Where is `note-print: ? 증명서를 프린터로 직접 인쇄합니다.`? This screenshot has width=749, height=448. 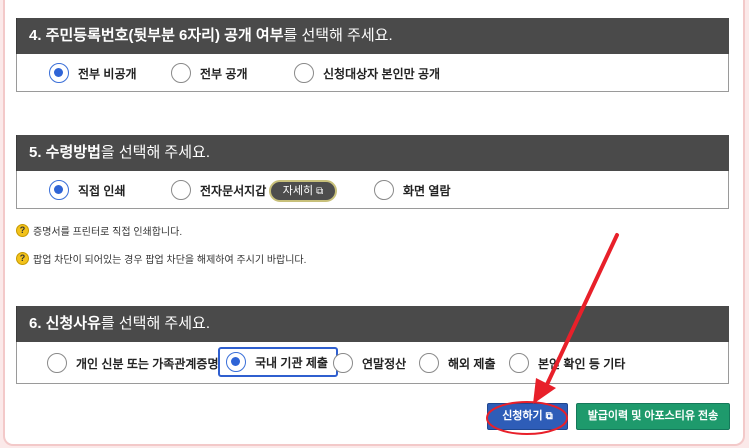
note-print: ? 증명서를 프린터로 직접 인쇄합니다. is located at coordinates (99, 230).